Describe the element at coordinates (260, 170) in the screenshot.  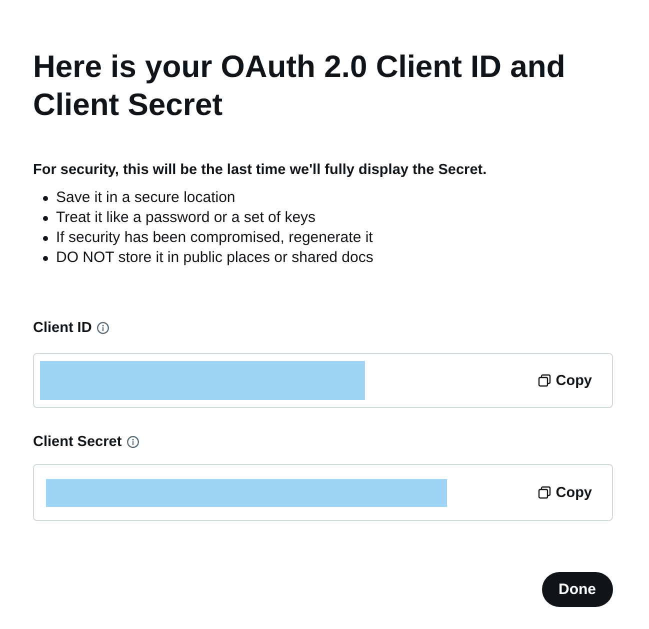
I see `security-notice: For security, this will be the last time we'll fully display the Secret.` at that location.